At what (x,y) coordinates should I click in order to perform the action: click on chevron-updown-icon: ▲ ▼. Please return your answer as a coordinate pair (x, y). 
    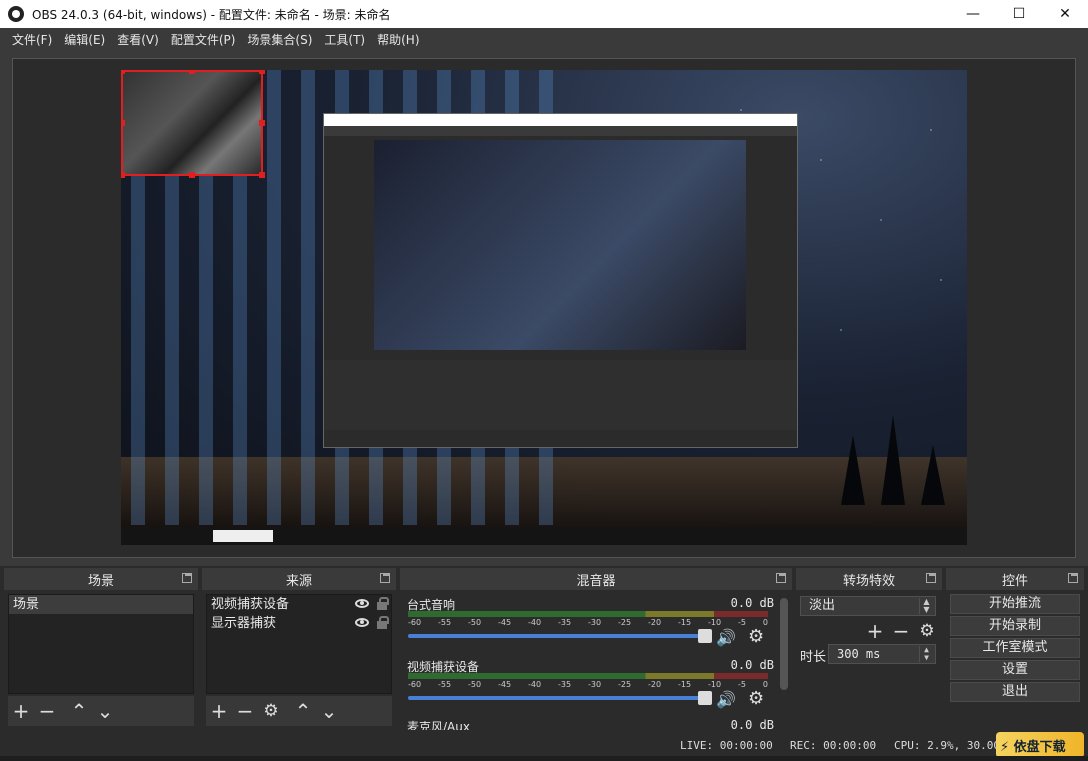
    Looking at the image, I should click on (926, 606).